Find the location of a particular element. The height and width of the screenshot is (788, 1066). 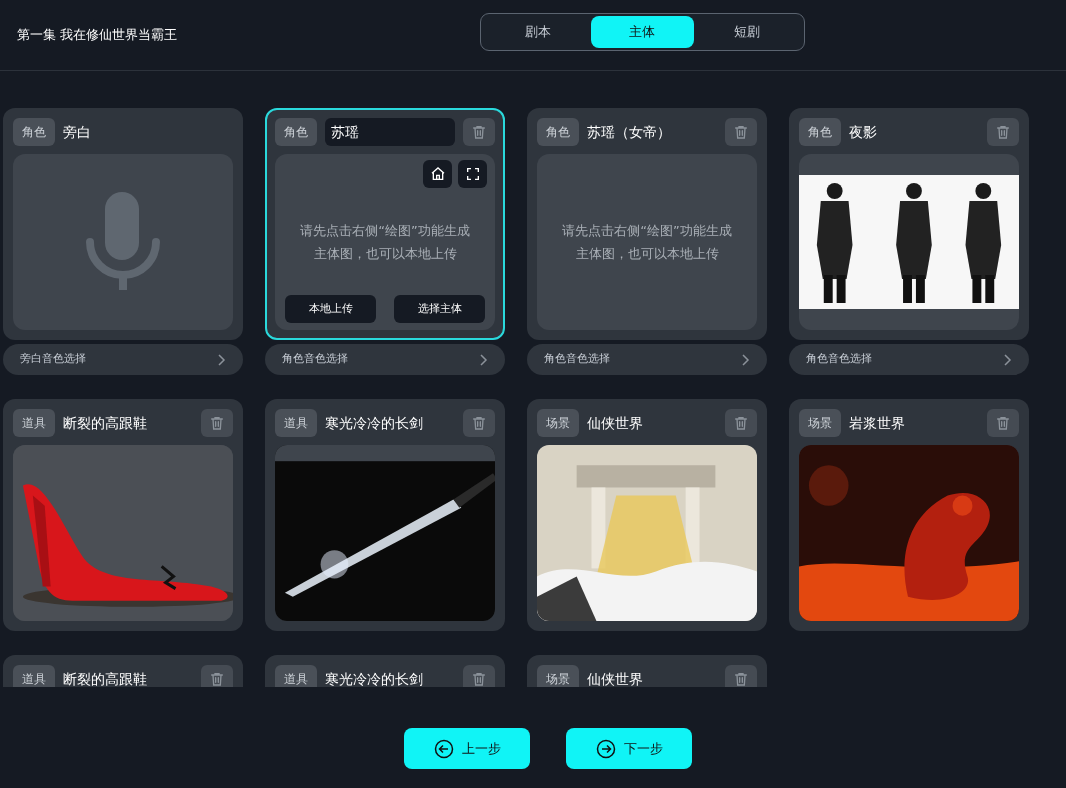

arrow-left-icon is located at coordinates (443, 748).